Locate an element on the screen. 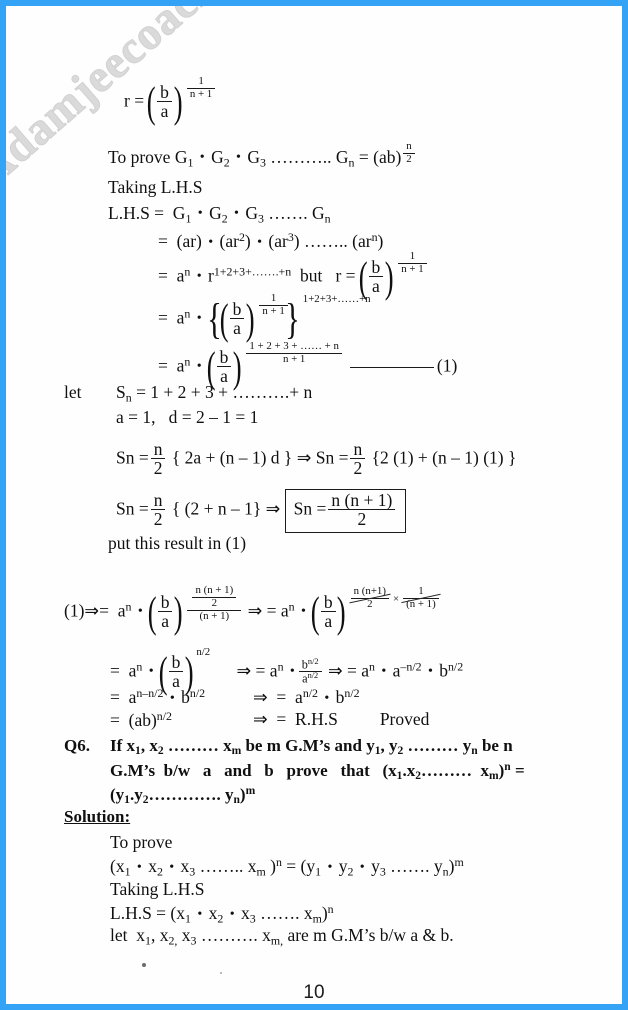 Image resolution: width=628 pixels, height=1010 pixels. fraction-b-over-a-6: ba is located at coordinates (328, 611).